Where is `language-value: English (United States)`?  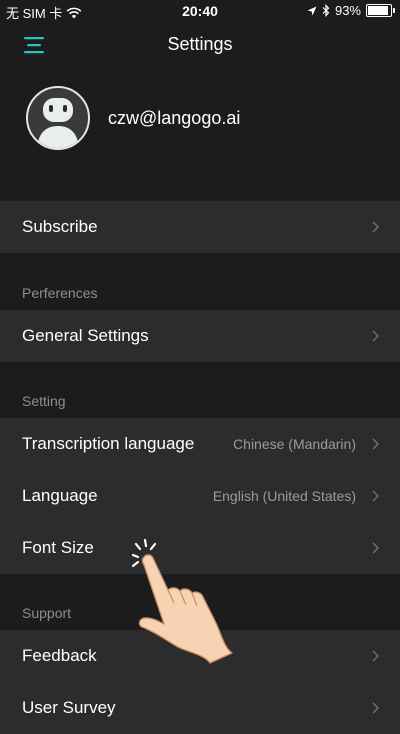 language-value: English (United States) is located at coordinates (284, 496).